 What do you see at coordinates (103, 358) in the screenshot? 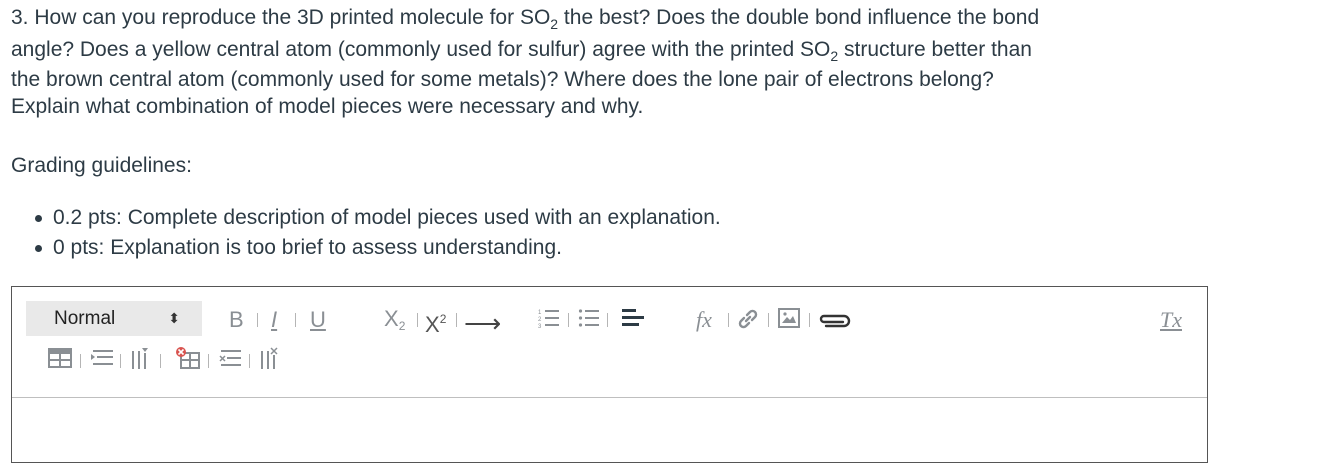
I see `insert-row-icon` at bounding box center [103, 358].